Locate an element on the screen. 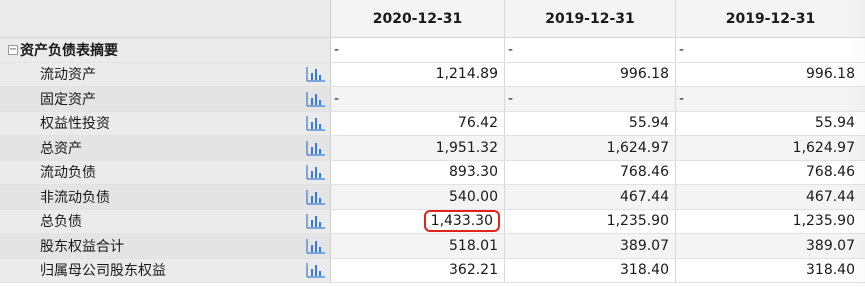 The height and width of the screenshot is (287, 865). table-row: 权益性投资 76.42 55.94 55.94 is located at coordinates (432, 123).